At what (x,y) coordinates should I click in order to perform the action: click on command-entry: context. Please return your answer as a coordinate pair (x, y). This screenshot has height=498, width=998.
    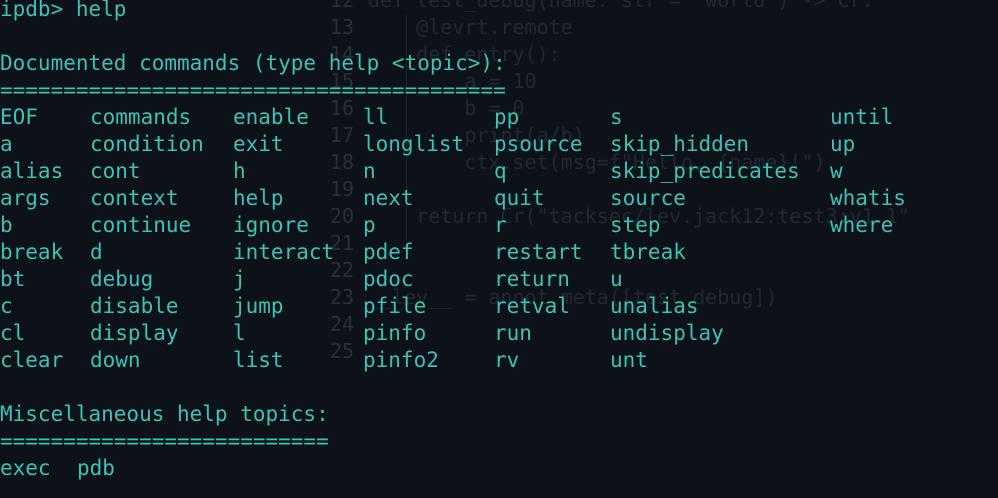
    Looking at the image, I should click on (134, 198).